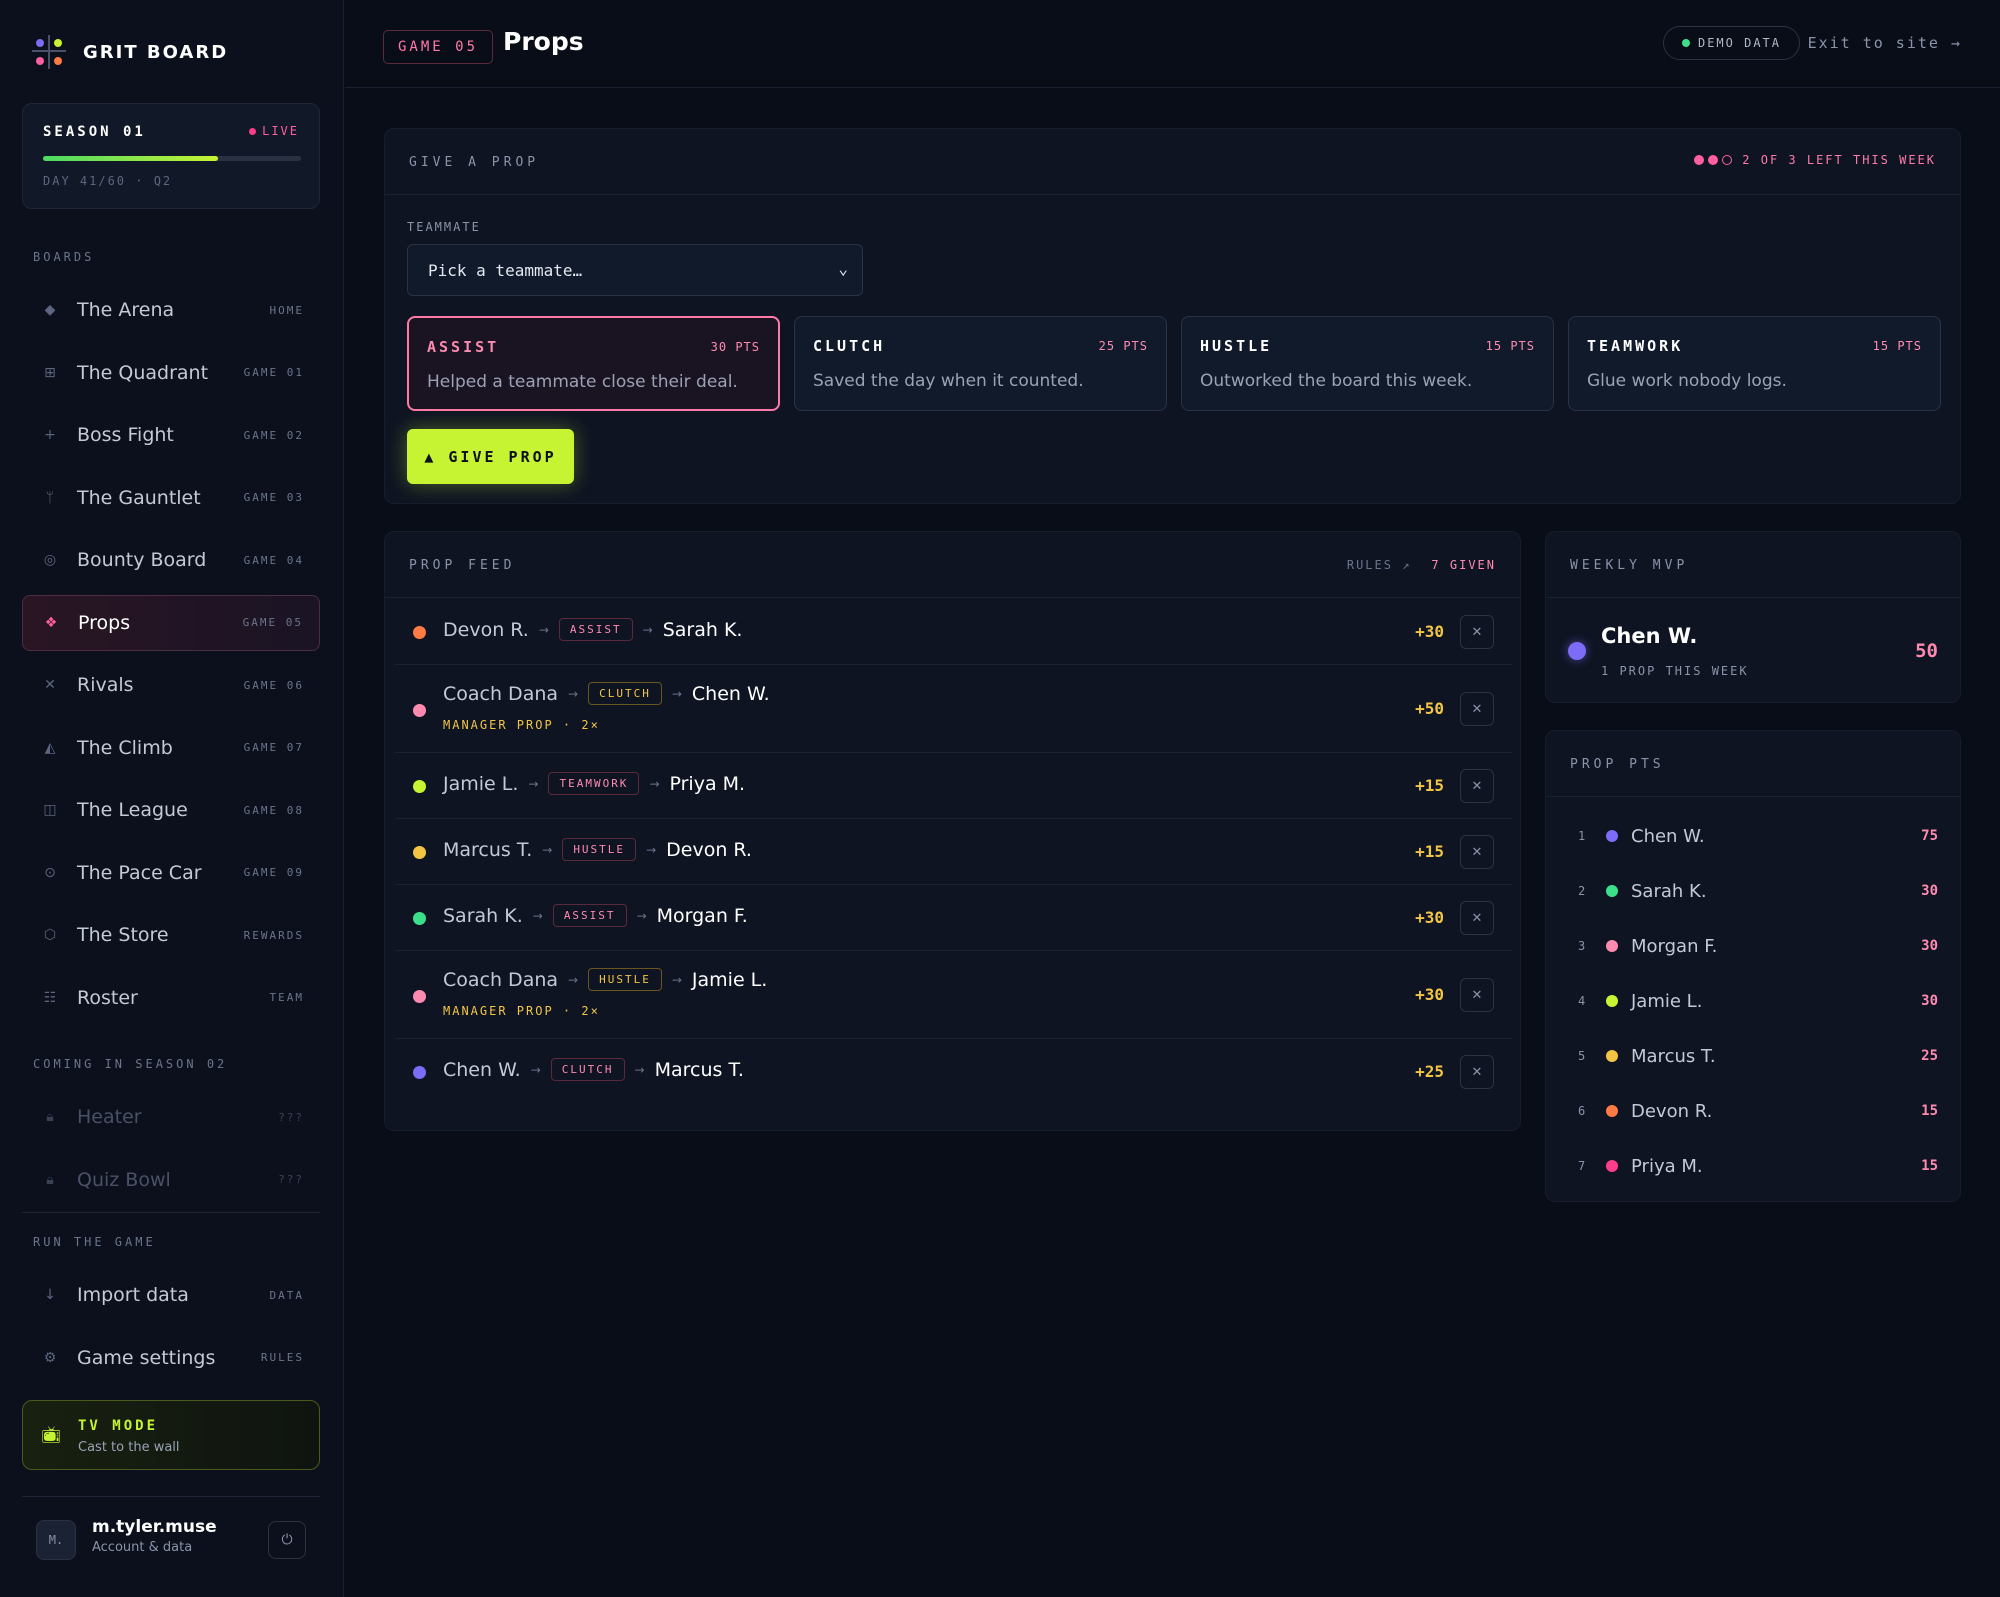 Image resolution: width=2000 pixels, height=1597 pixels. I want to click on sidebar-item-tag: GAME 08, so click(273, 810).